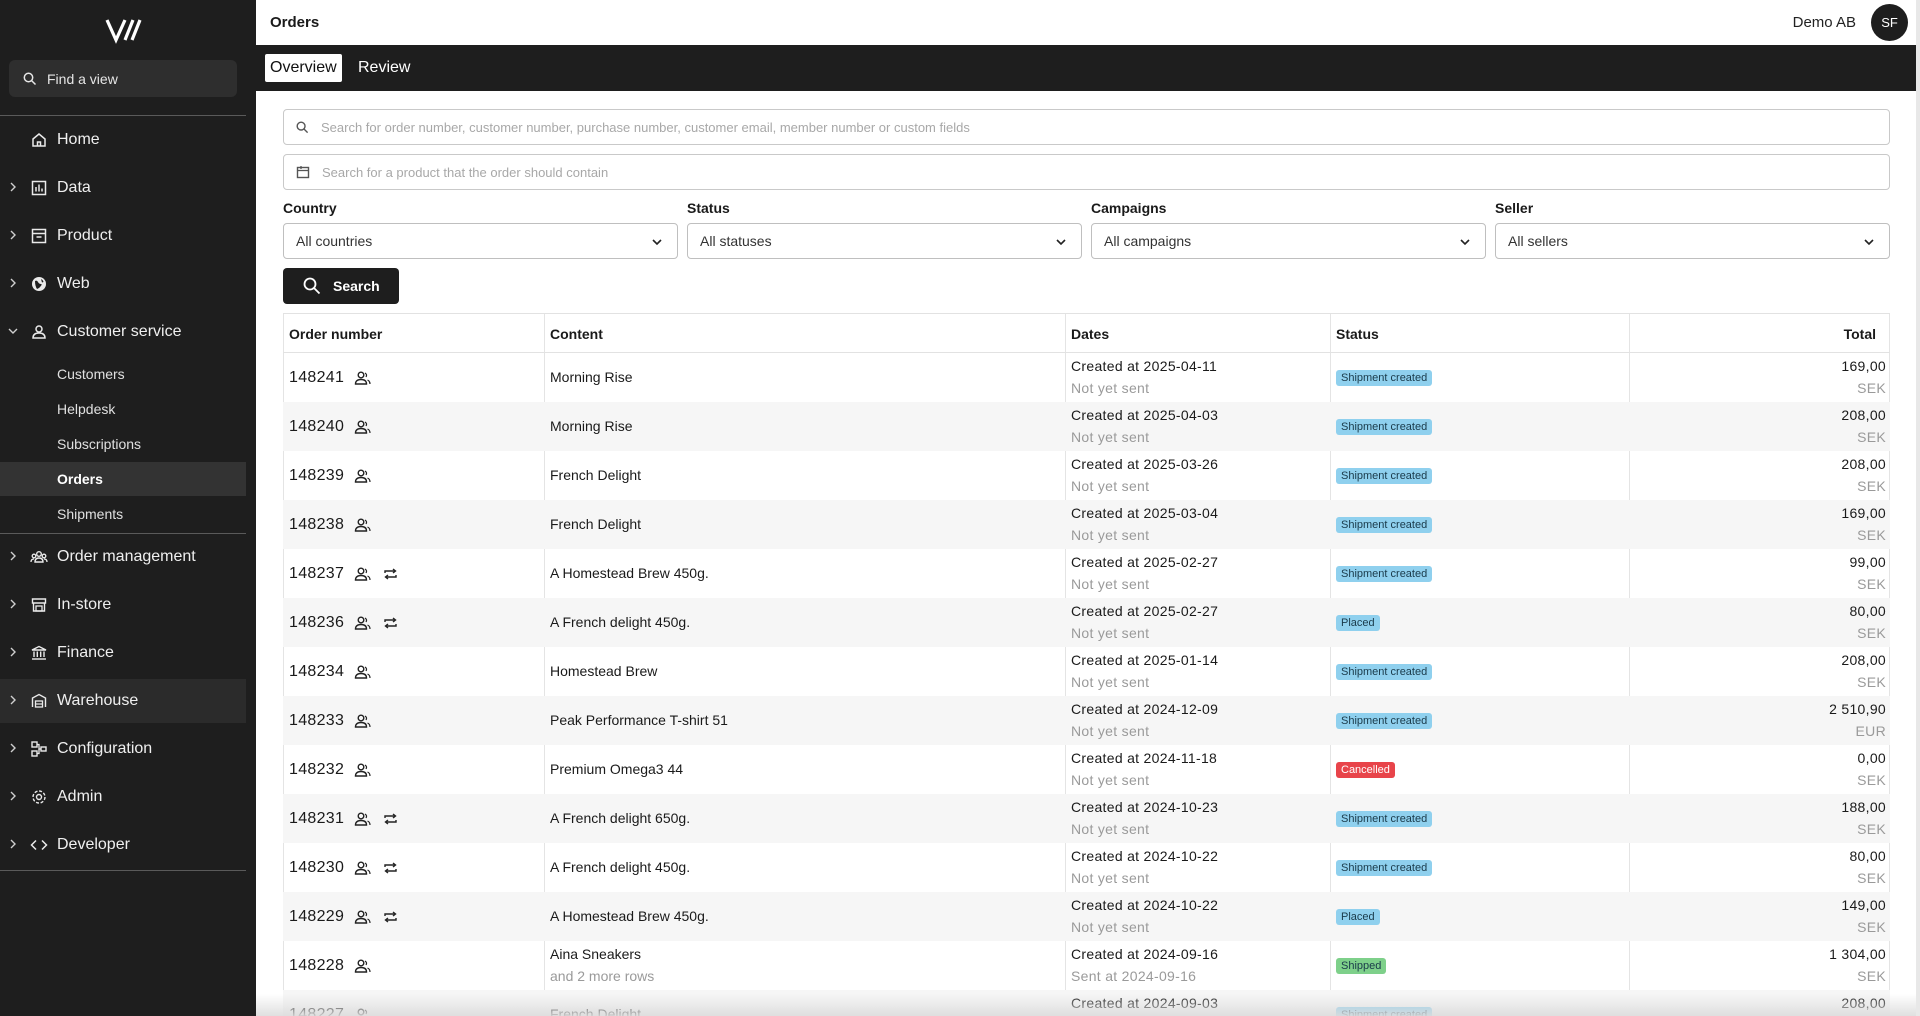 The width and height of the screenshot is (1920, 1016). Describe the element at coordinates (1692, 241) in the screenshot. I see `seller-select: All sellers` at that location.